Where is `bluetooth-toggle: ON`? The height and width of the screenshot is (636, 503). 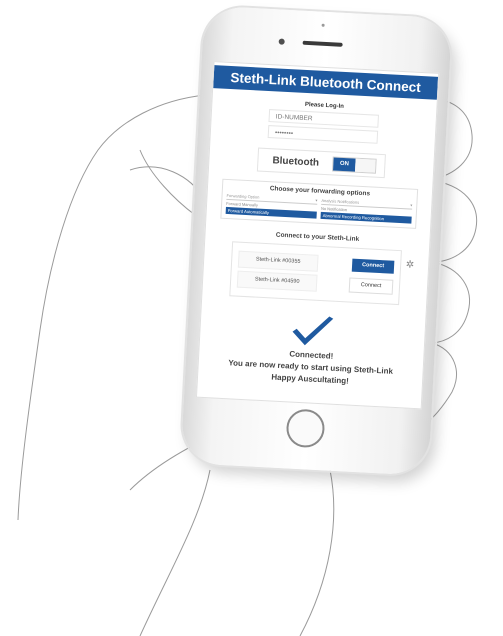
bluetooth-toggle: ON is located at coordinates (354, 164).